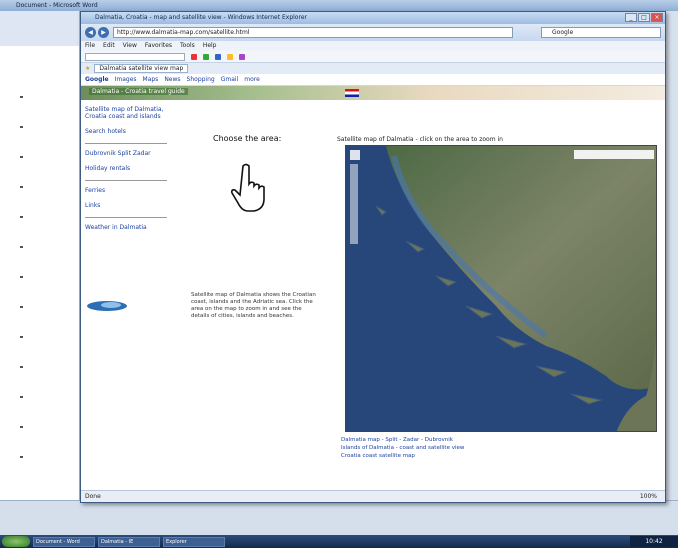  I want to click on tab-active: Dalmatia satellite view map, so click(141, 68).